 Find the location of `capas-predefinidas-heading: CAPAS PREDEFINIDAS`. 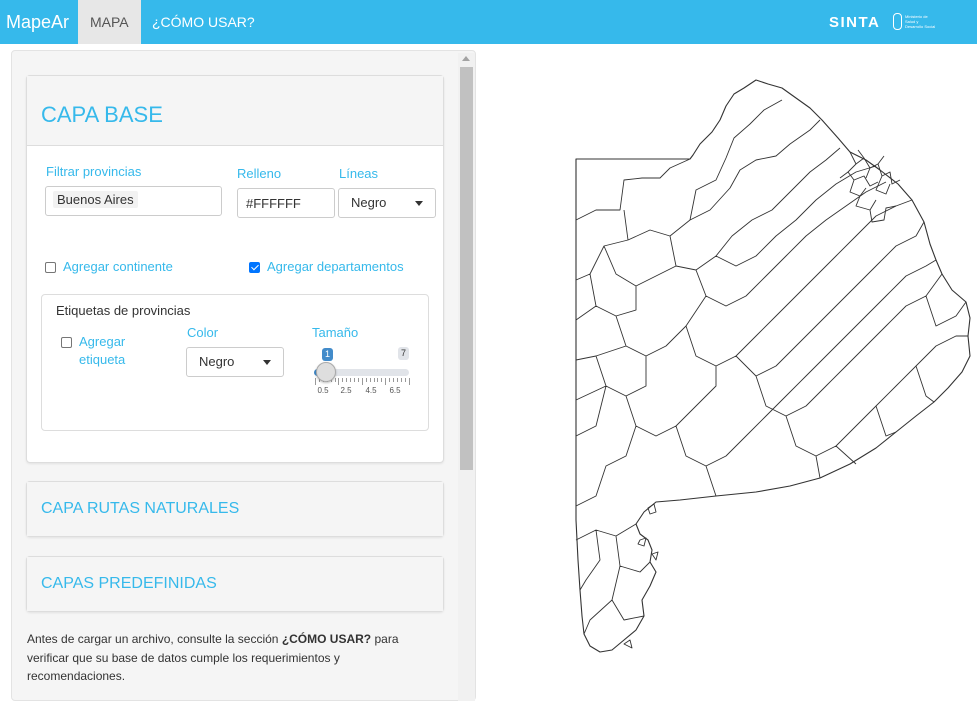

capas-predefinidas-heading: CAPAS PREDEFINIDAS is located at coordinates (235, 584).